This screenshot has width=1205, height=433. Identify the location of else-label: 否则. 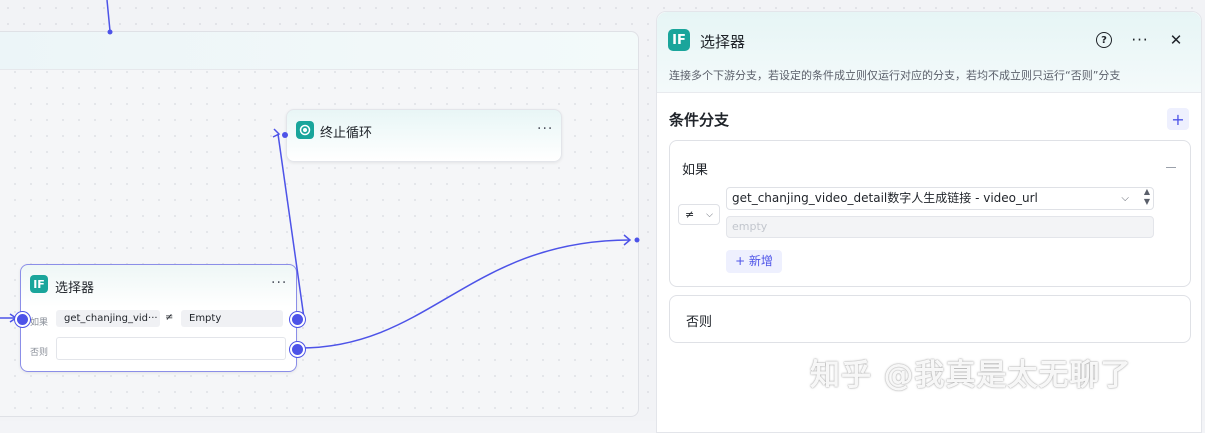
(39, 353).